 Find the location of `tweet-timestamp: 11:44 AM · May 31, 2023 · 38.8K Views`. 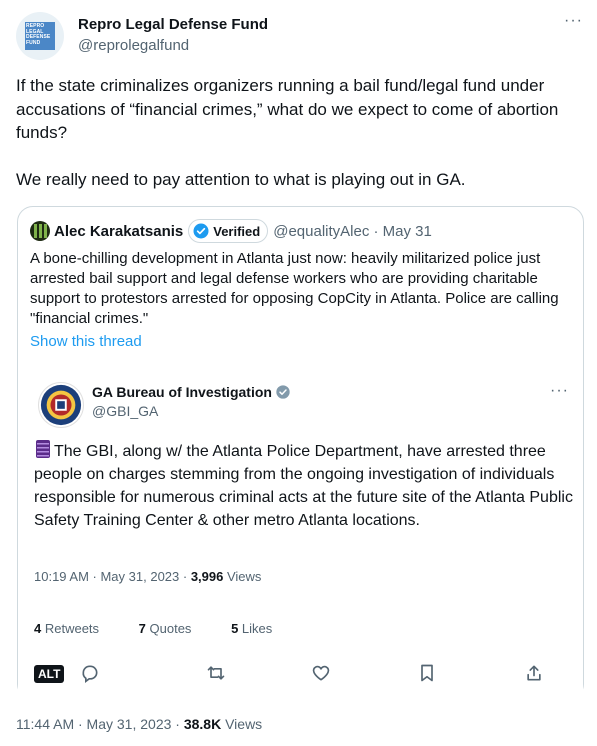

tweet-timestamp: 11:44 AM · May 31, 2023 · 38.8K Views is located at coordinates (139, 724).